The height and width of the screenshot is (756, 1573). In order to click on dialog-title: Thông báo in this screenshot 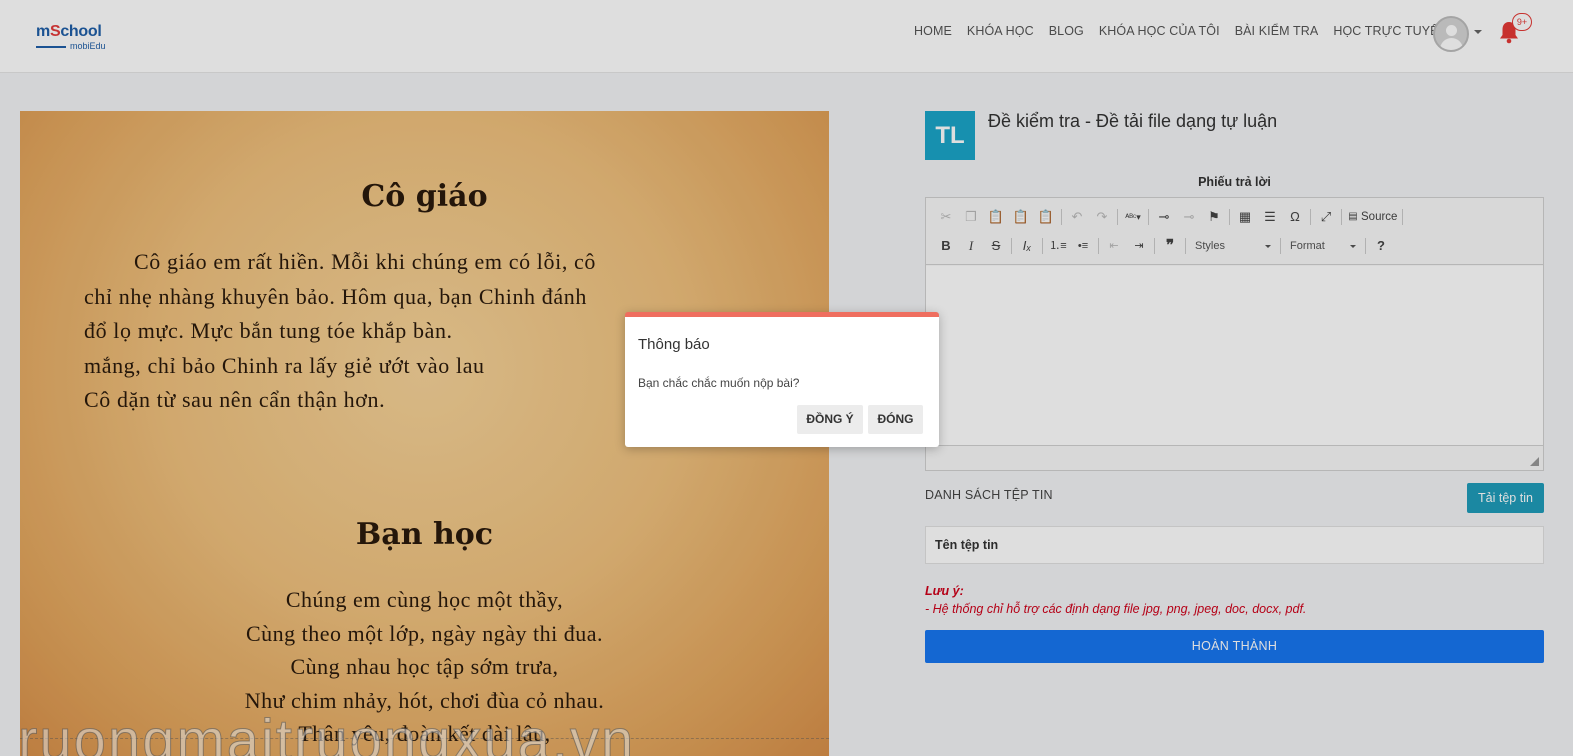, I will do `click(674, 344)`.